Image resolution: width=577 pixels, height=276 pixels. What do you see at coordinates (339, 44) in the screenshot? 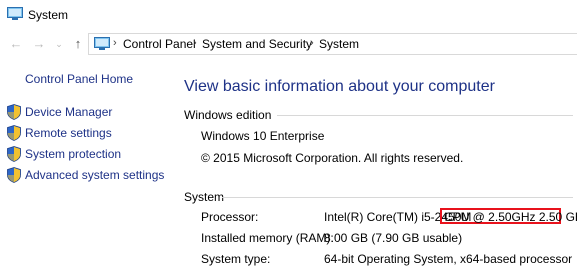
I see `breadcrumb-system: System` at bounding box center [339, 44].